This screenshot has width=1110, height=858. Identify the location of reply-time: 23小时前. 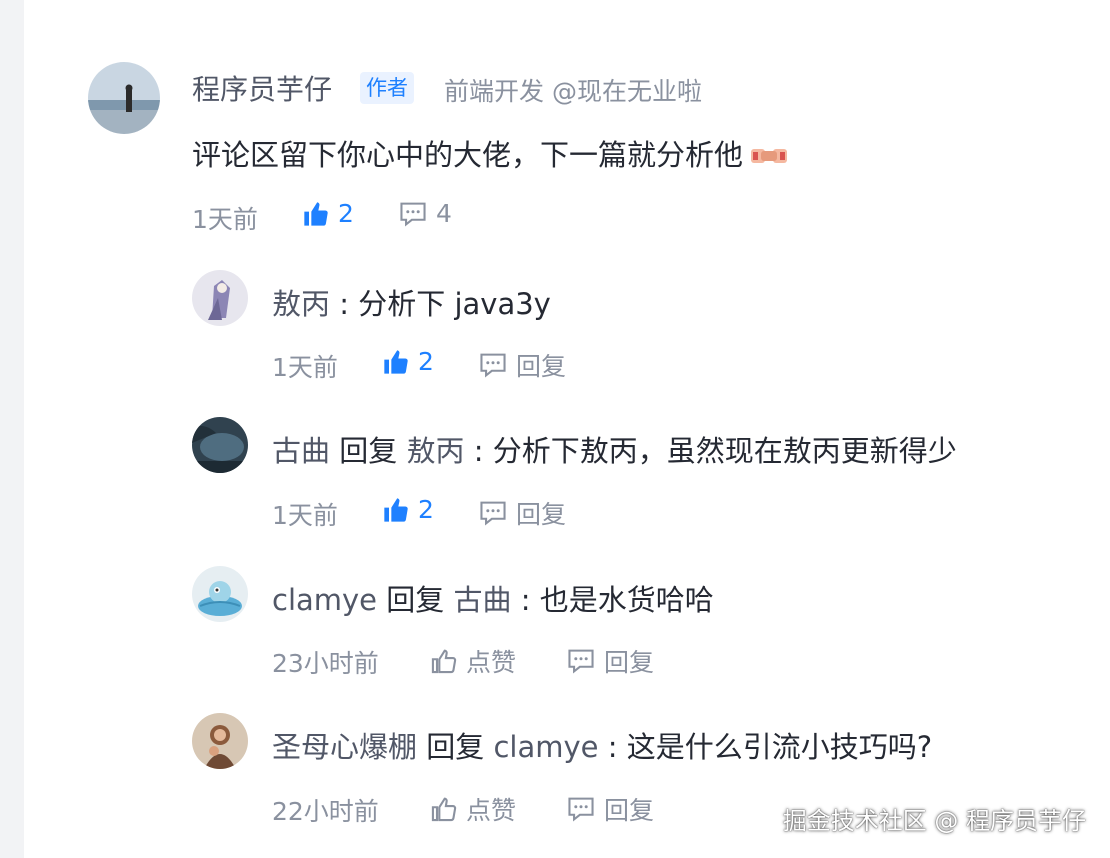
(325, 663).